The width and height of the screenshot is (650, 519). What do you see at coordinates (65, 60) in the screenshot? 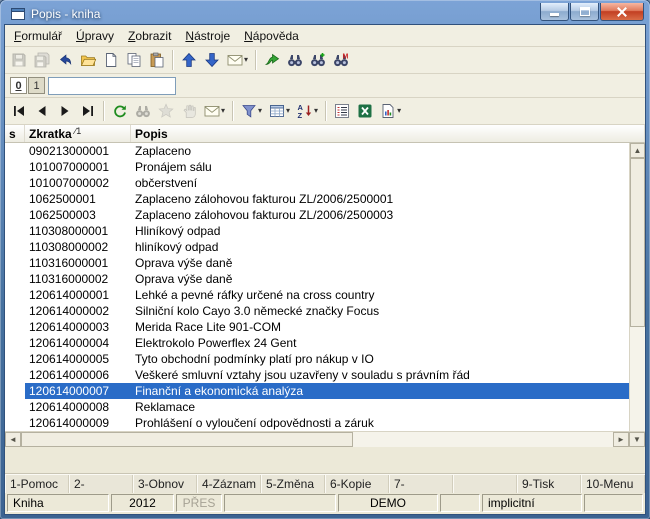
I see `undo-button` at bounding box center [65, 60].